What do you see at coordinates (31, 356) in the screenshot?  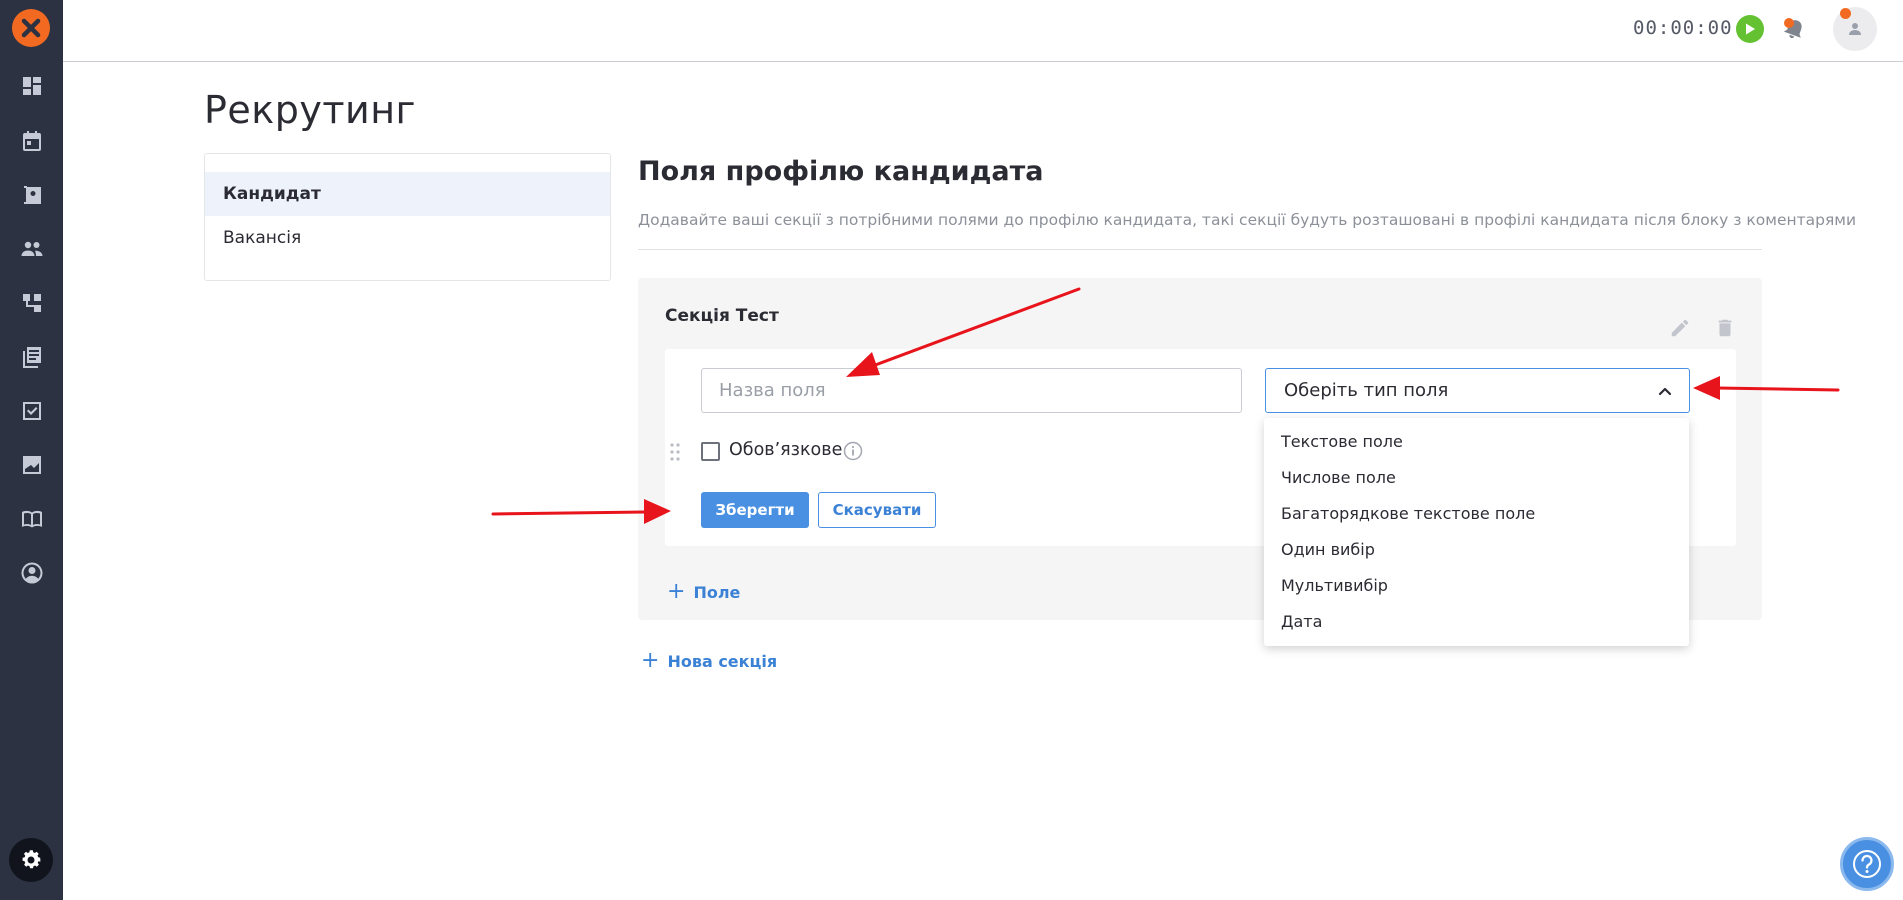 I see `library-icon` at bounding box center [31, 356].